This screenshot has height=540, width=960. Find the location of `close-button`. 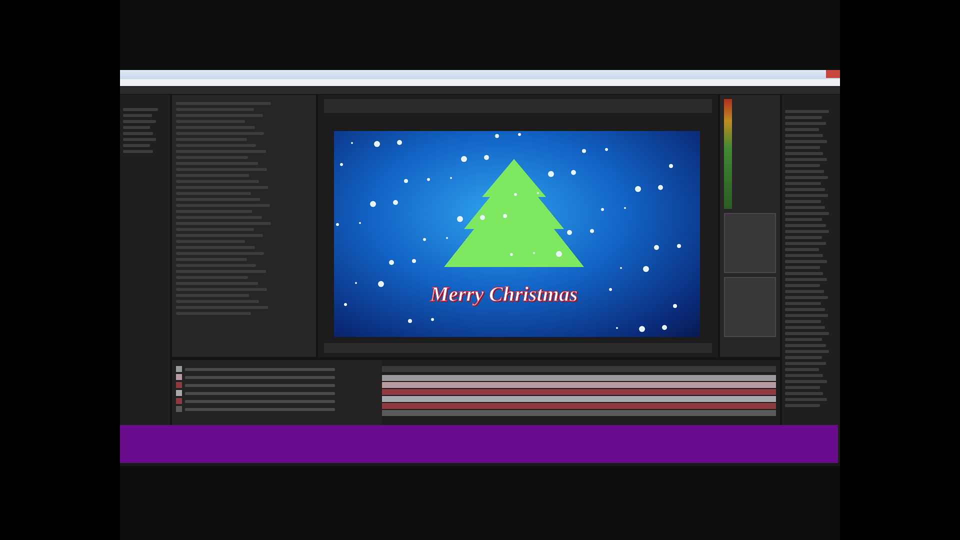

close-button is located at coordinates (833, 74).